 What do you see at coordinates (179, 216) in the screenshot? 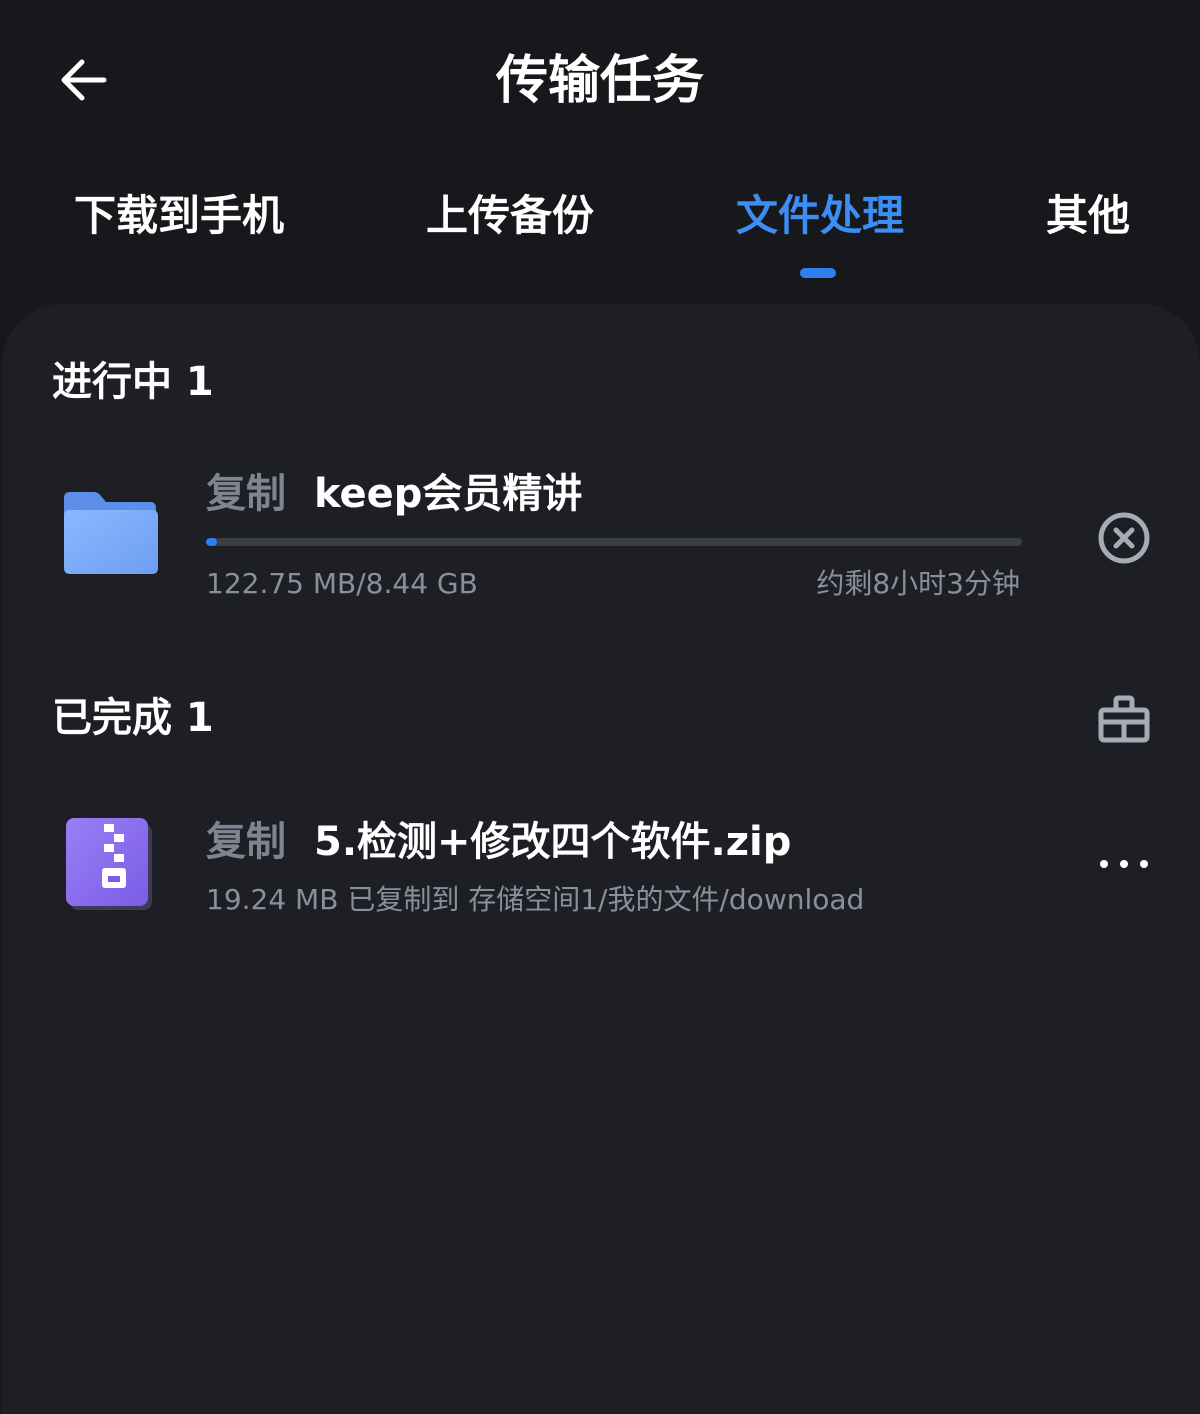
I see `tab-download-to-phone: 下载到手机` at bounding box center [179, 216].